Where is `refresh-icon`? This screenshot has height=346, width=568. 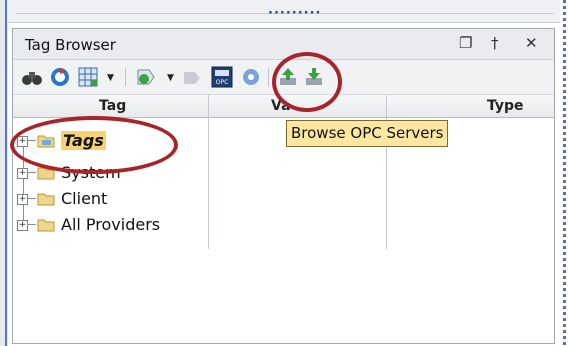 refresh-icon is located at coordinates (60, 77).